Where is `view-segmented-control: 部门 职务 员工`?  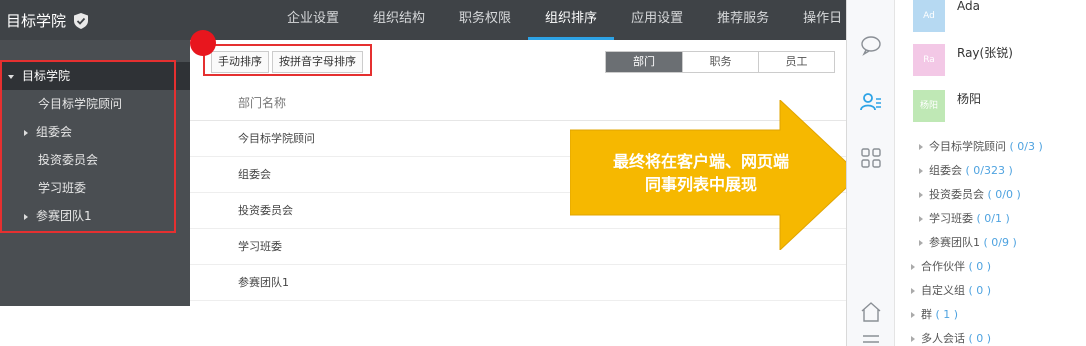 view-segmented-control: 部门 职务 员工 is located at coordinates (720, 62).